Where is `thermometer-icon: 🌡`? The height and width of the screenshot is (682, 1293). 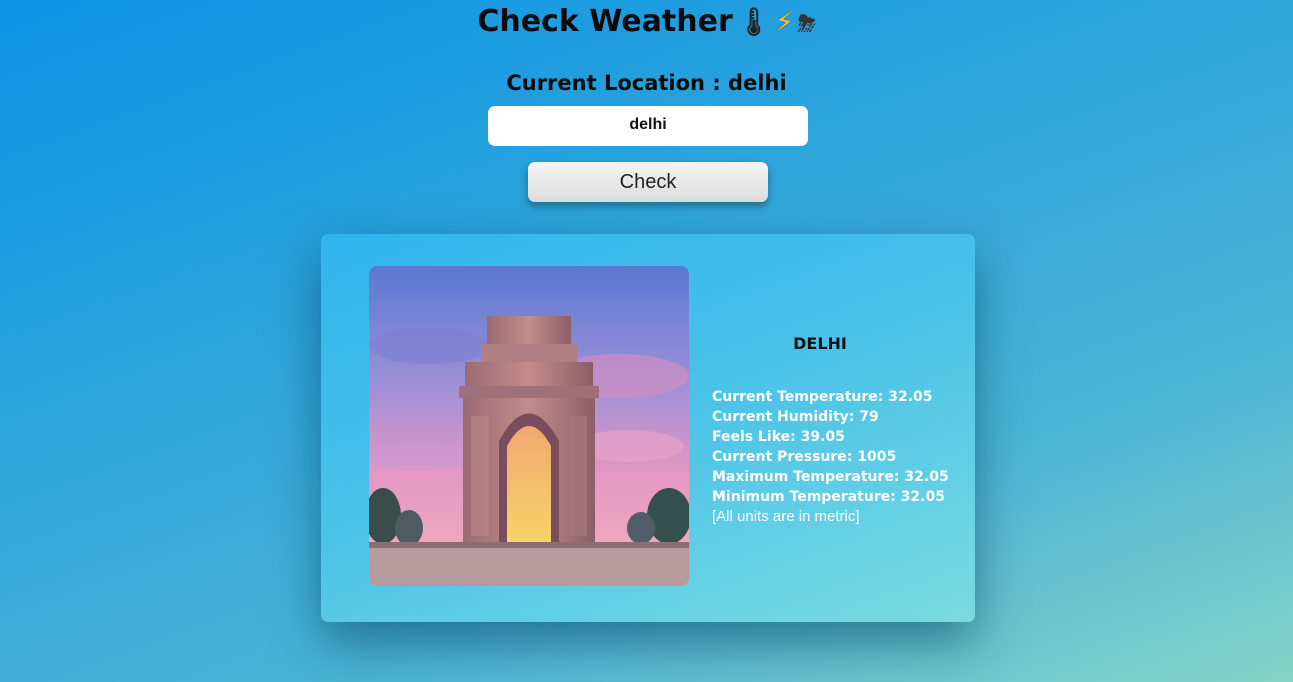 thermometer-icon: 🌡 is located at coordinates (754, 22).